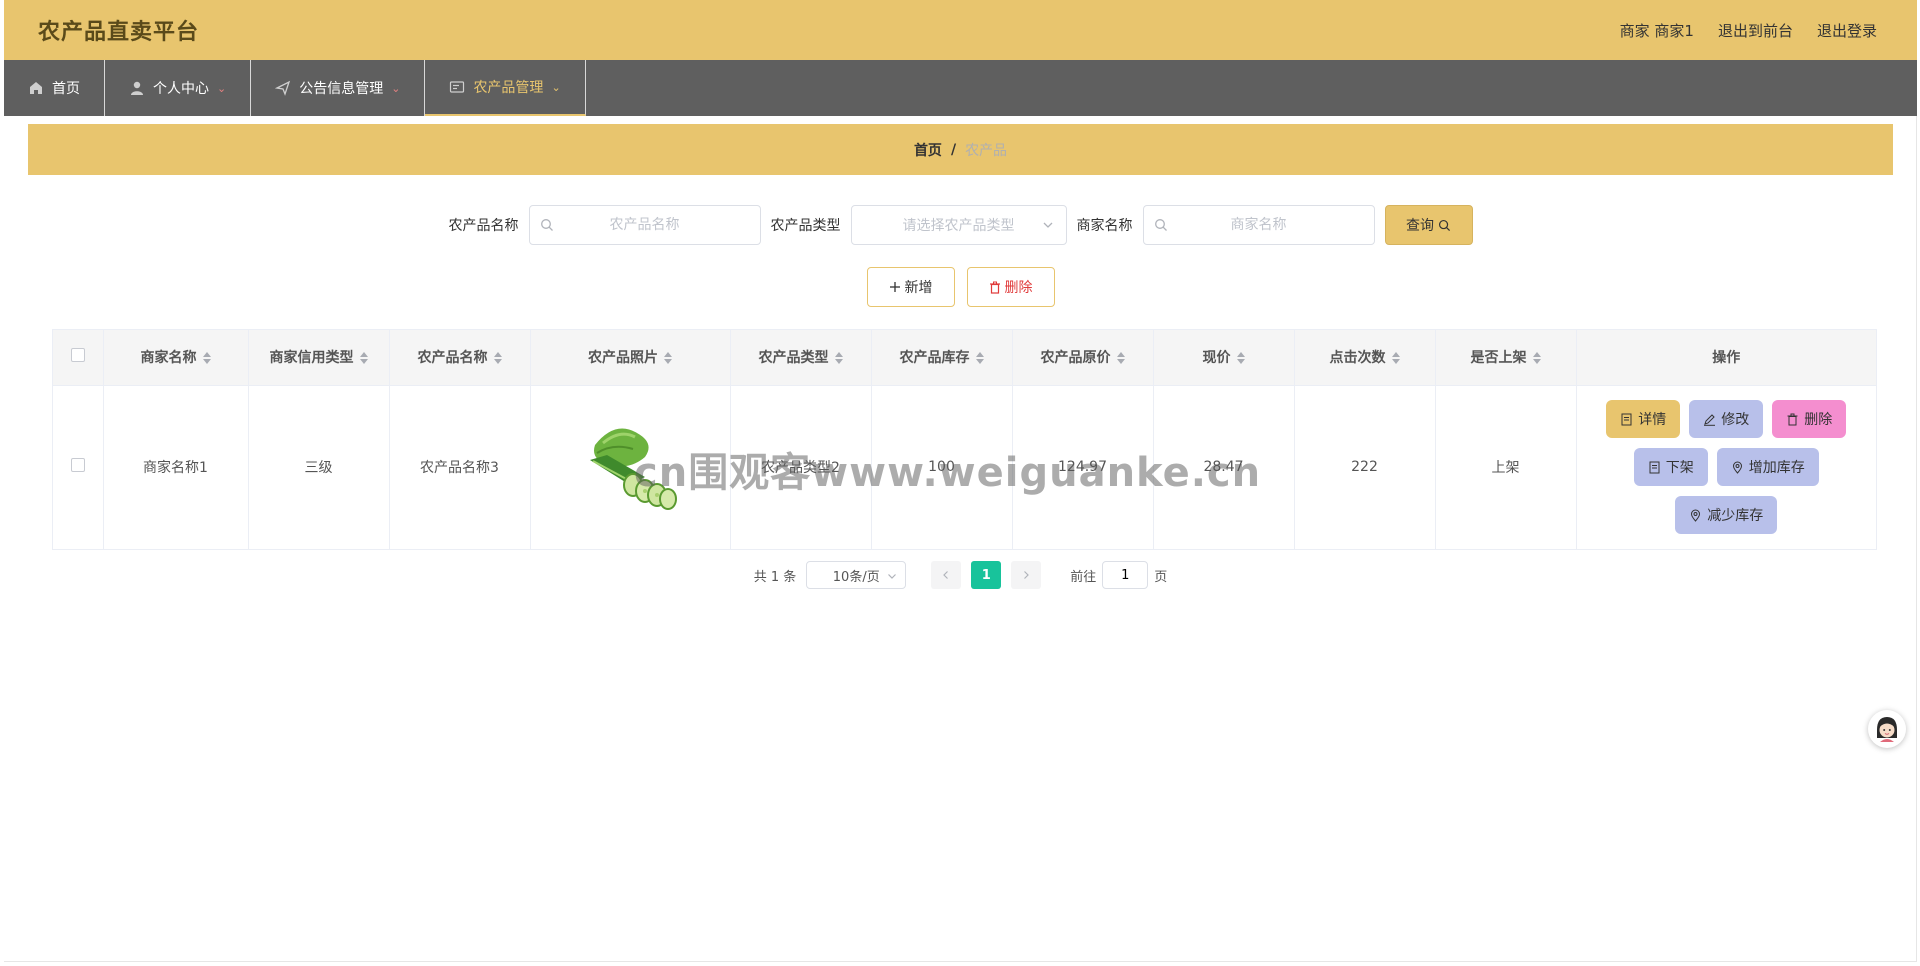  I want to click on cell-operations: 详情 修改 删除 下架 增加库存 减少库存, so click(1726, 467).